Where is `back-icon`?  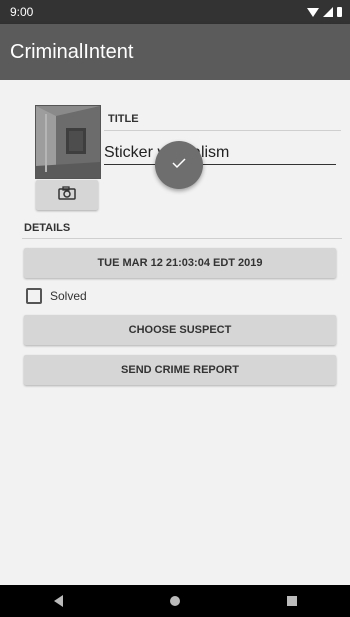 back-icon is located at coordinates (58, 601).